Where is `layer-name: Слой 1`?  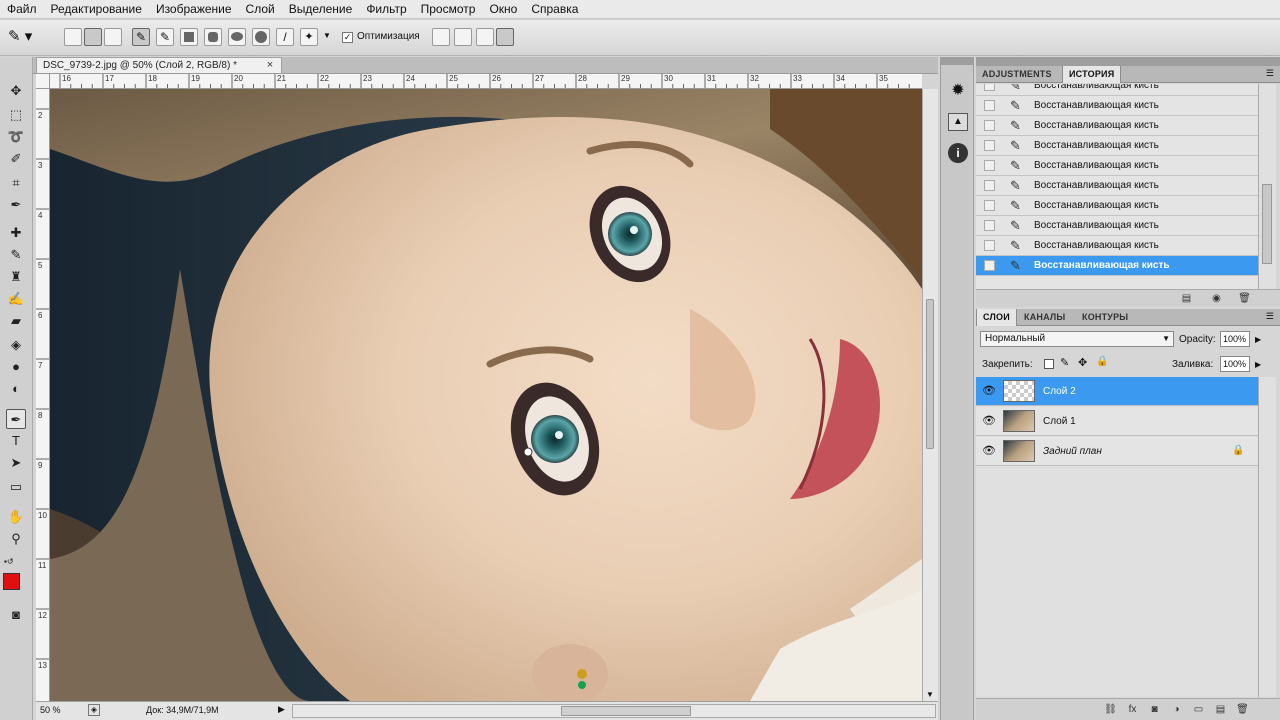 layer-name: Слой 1 is located at coordinates (1059, 421).